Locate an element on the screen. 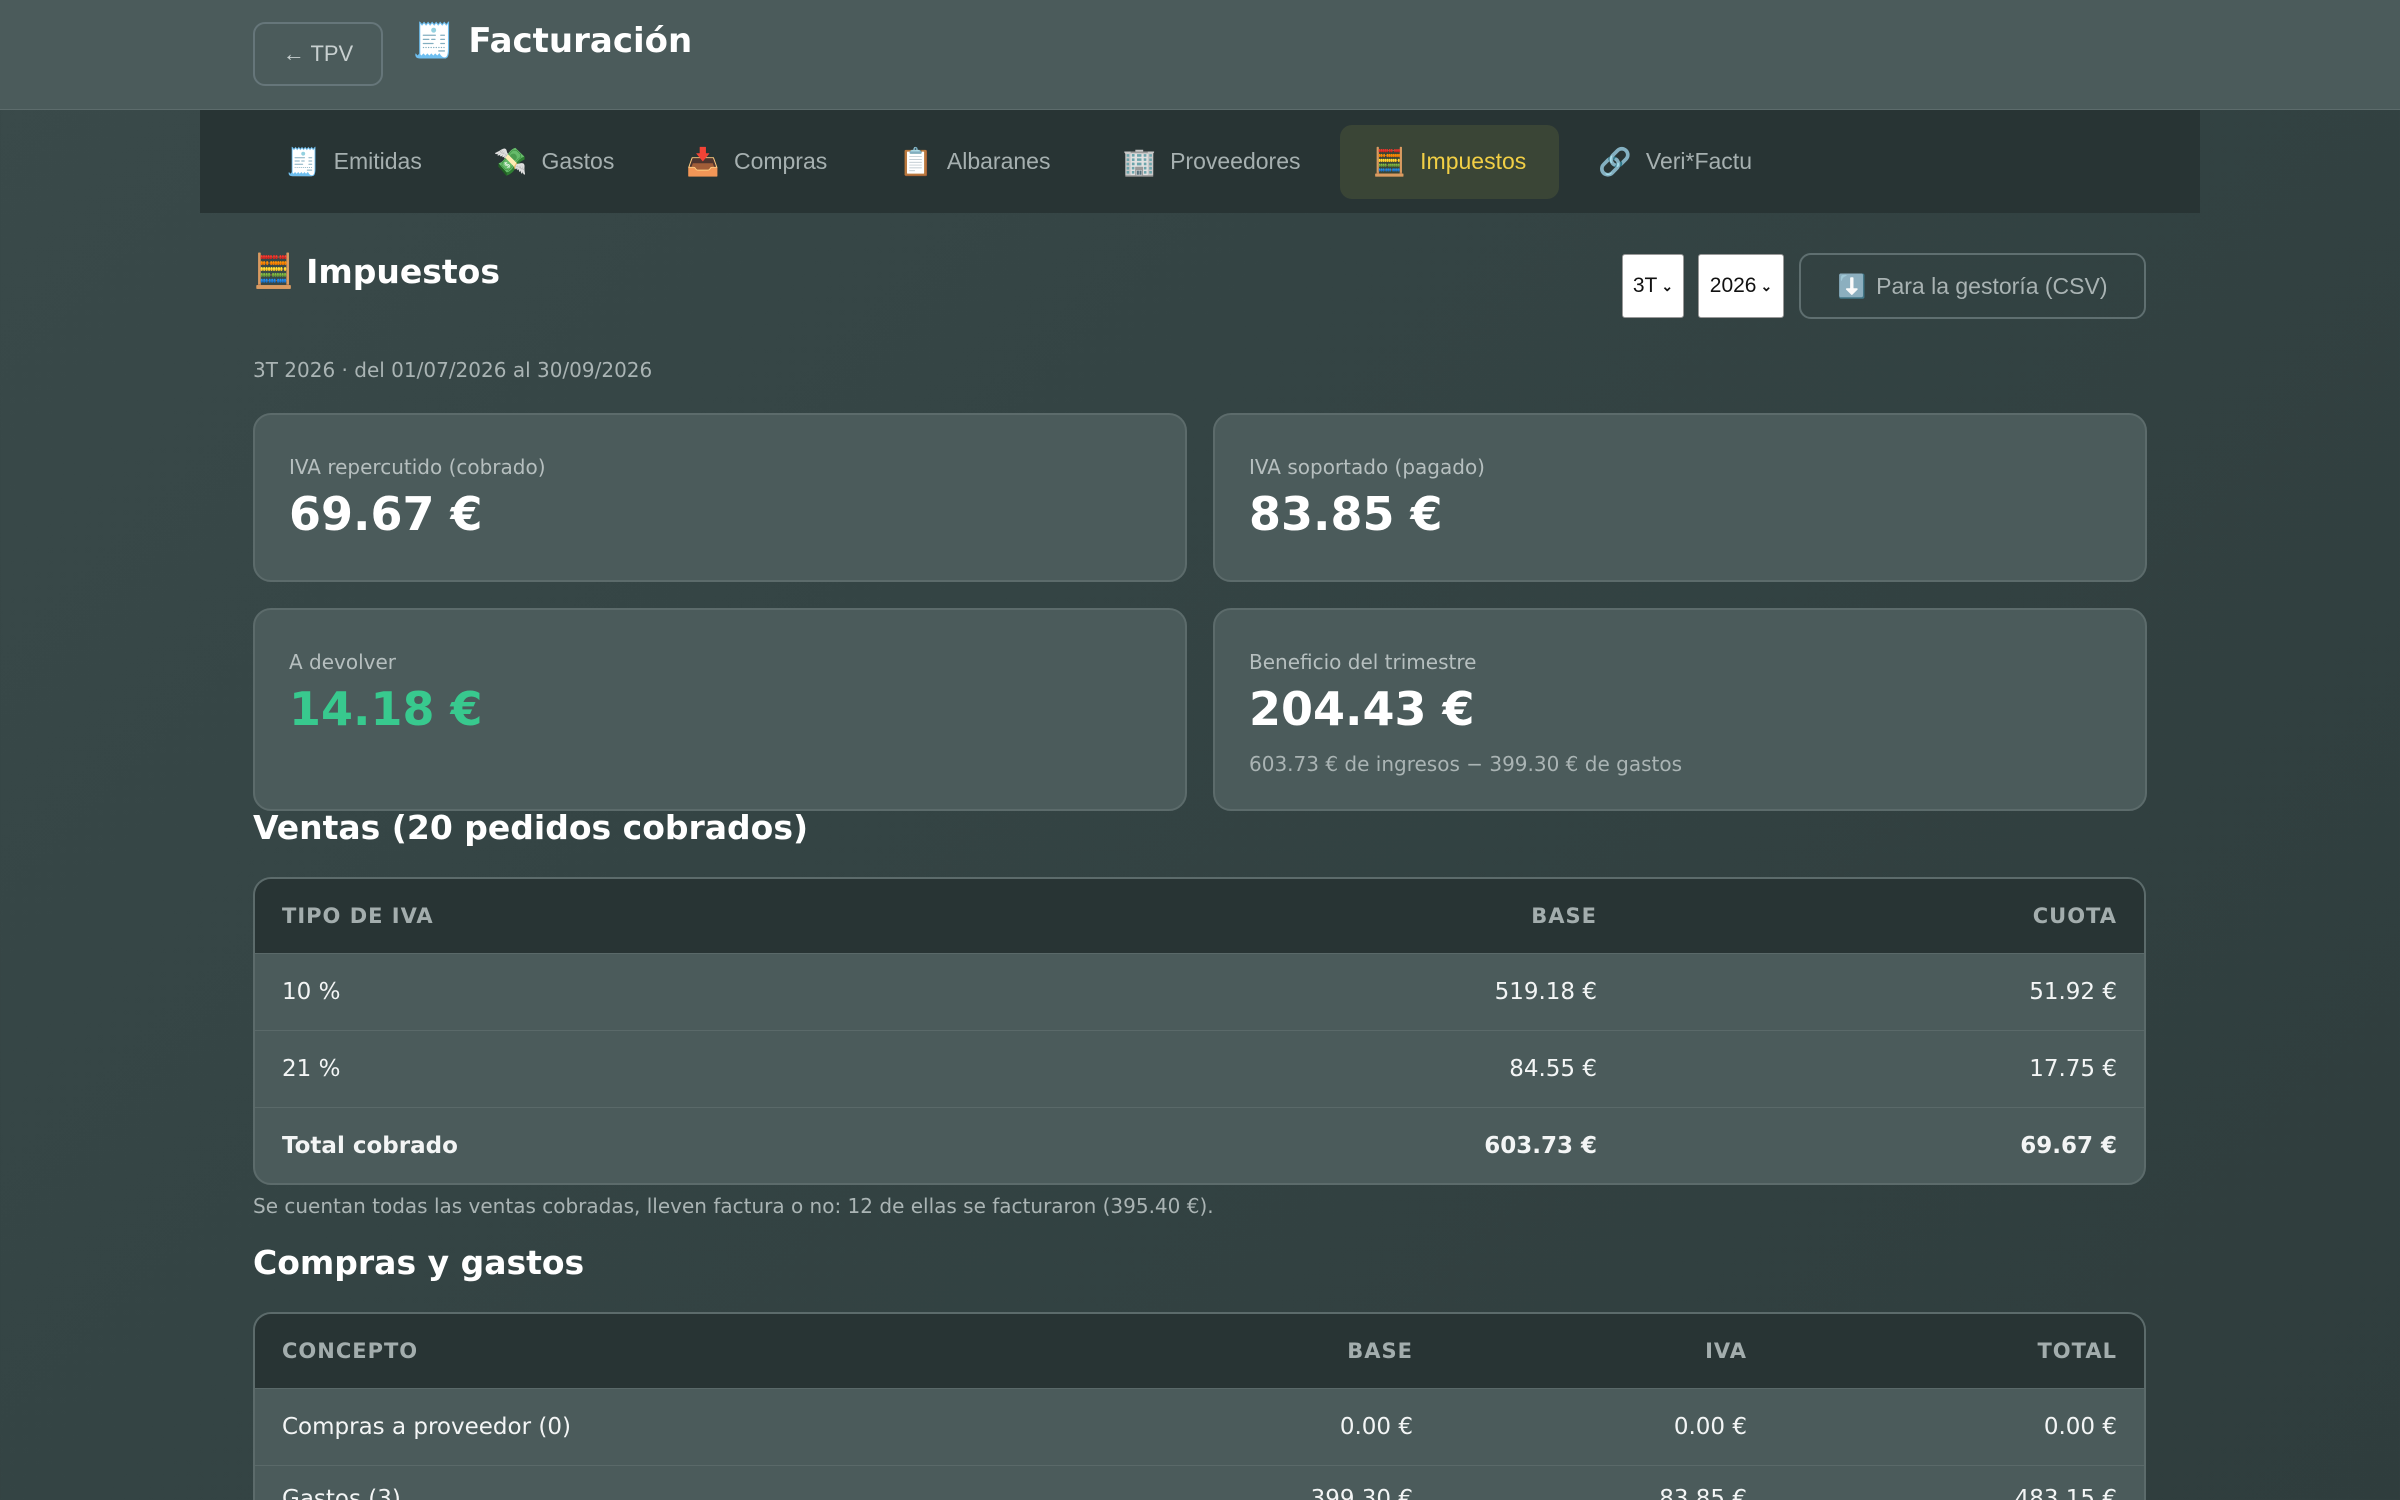  card-value: 14.18 € is located at coordinates (386, 709).